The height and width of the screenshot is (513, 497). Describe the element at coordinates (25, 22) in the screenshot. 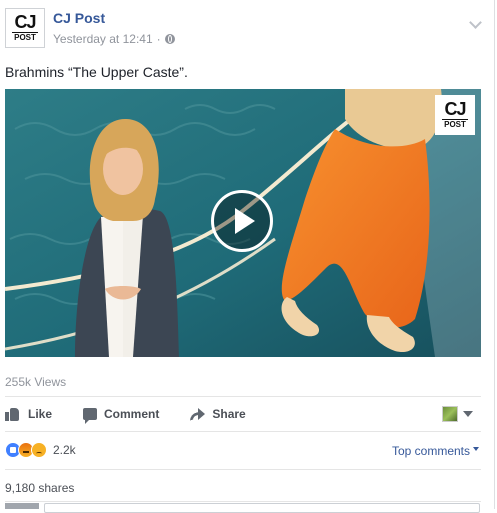

I see `avatar-logo-text: CJ` at that location.